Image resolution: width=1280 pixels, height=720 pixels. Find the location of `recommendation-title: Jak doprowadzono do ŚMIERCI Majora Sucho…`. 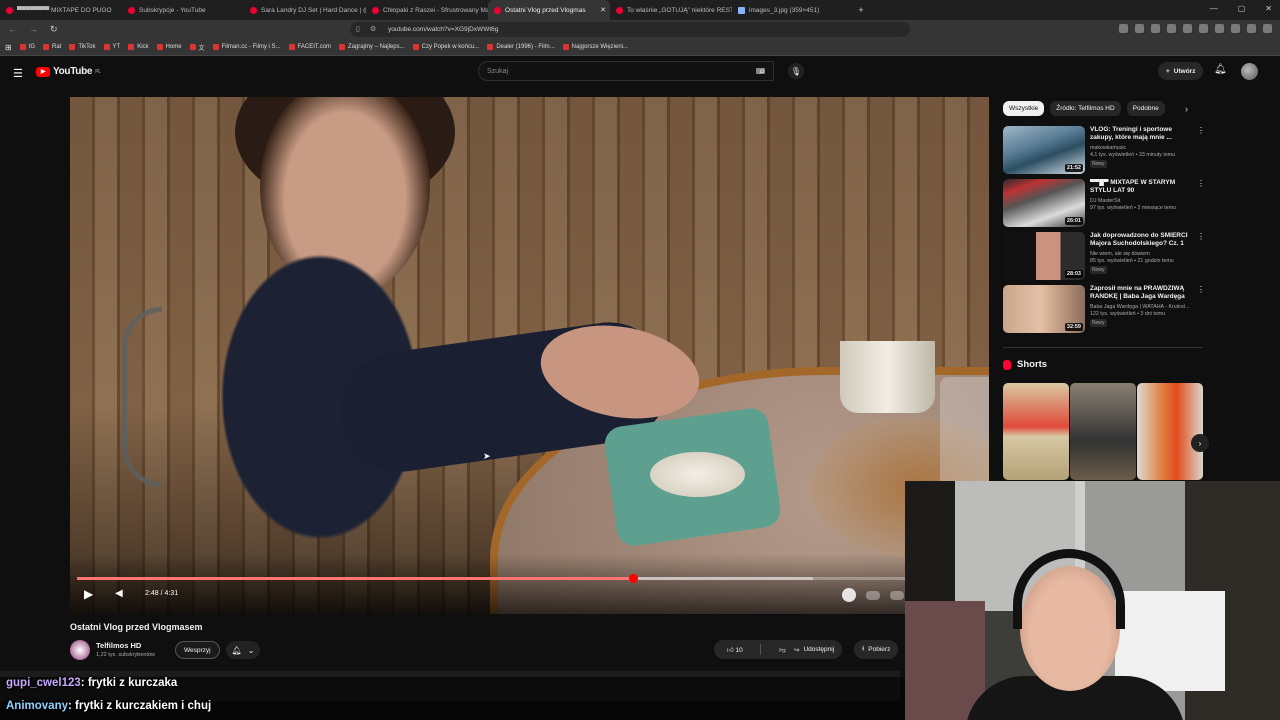

recommendation-title: Jak doprowadzono do ŚMIERCI Majora Sucho… is located at coordinates (1140, 240).